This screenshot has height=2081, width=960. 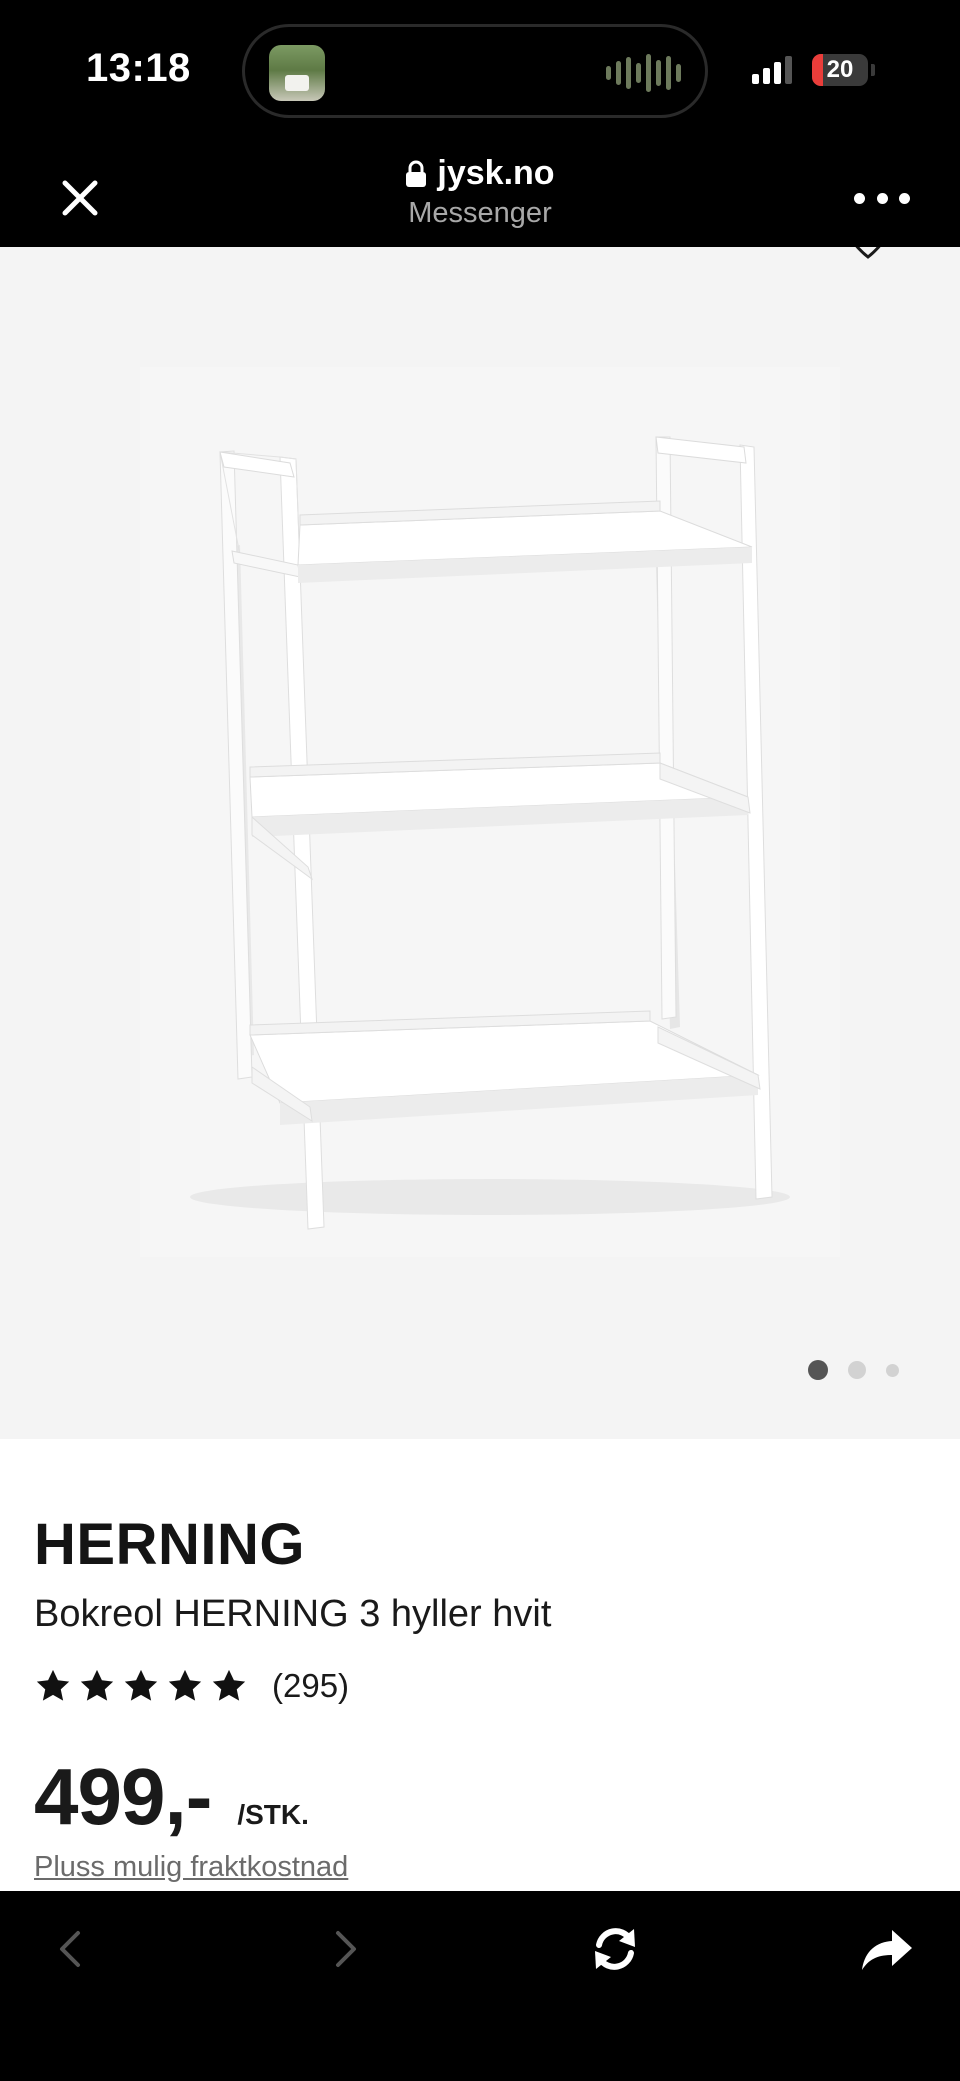 I want to click on review-count: (295), so click(x=311, y=1685).